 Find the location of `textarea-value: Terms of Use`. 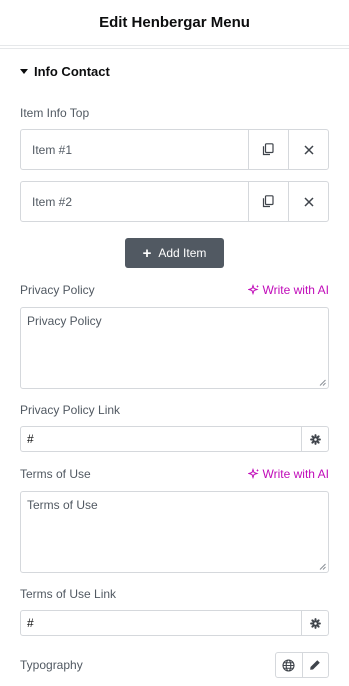

textarea-value: Terms of Use is located at coordinates (62, 505).